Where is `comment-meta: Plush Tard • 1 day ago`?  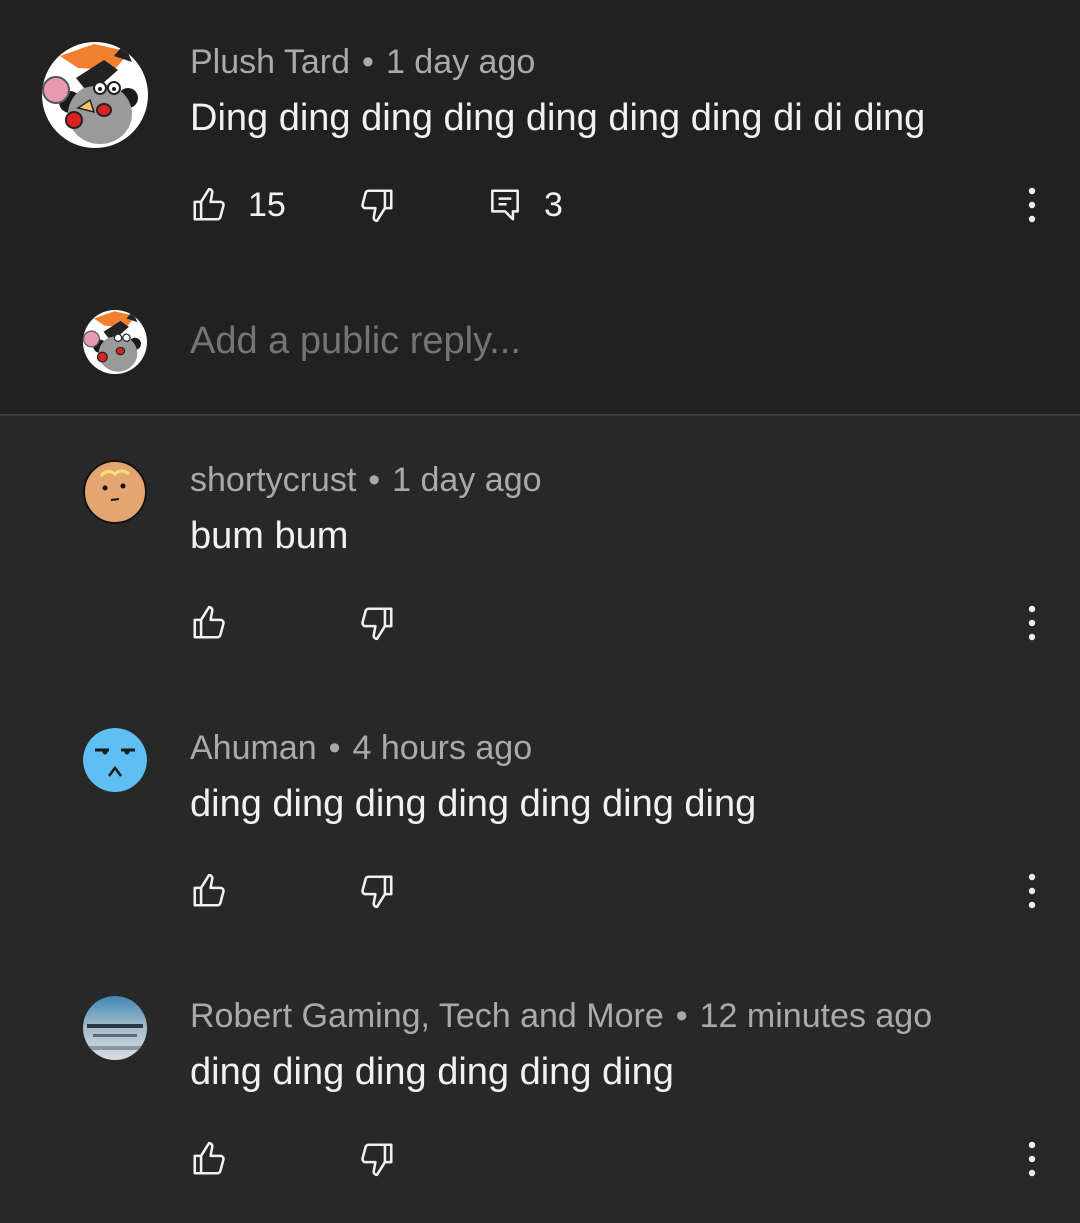 comment-meta: Plush Tard • 1 day ago is located at coordinates (362, 62).